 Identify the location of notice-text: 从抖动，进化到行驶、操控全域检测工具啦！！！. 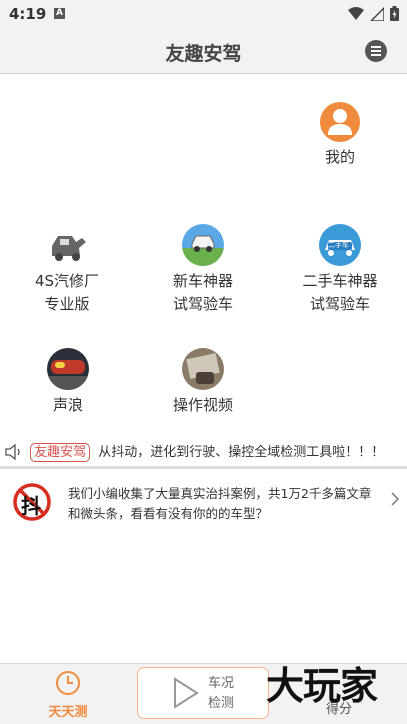
(241, 452).